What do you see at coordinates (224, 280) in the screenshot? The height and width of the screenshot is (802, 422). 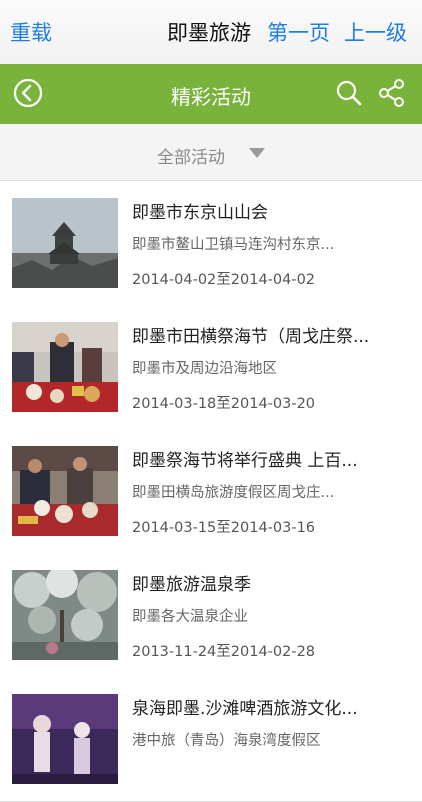 I see `event-dates: 2014-04-02至2014-04-02` at bounding box center [224, 280].